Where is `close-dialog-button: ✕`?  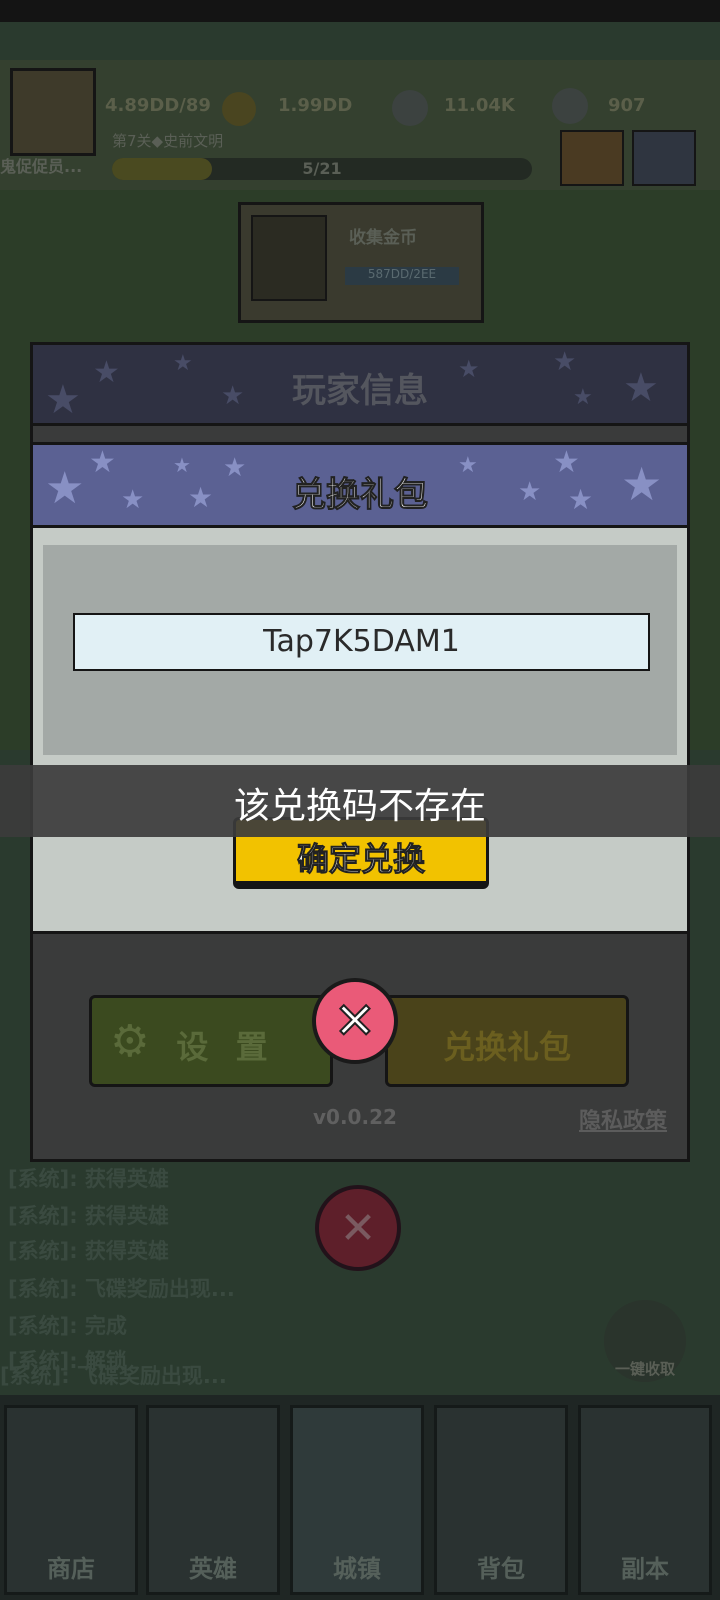 close-dialog-button: ✕ is located at coordinates (355, 1021).